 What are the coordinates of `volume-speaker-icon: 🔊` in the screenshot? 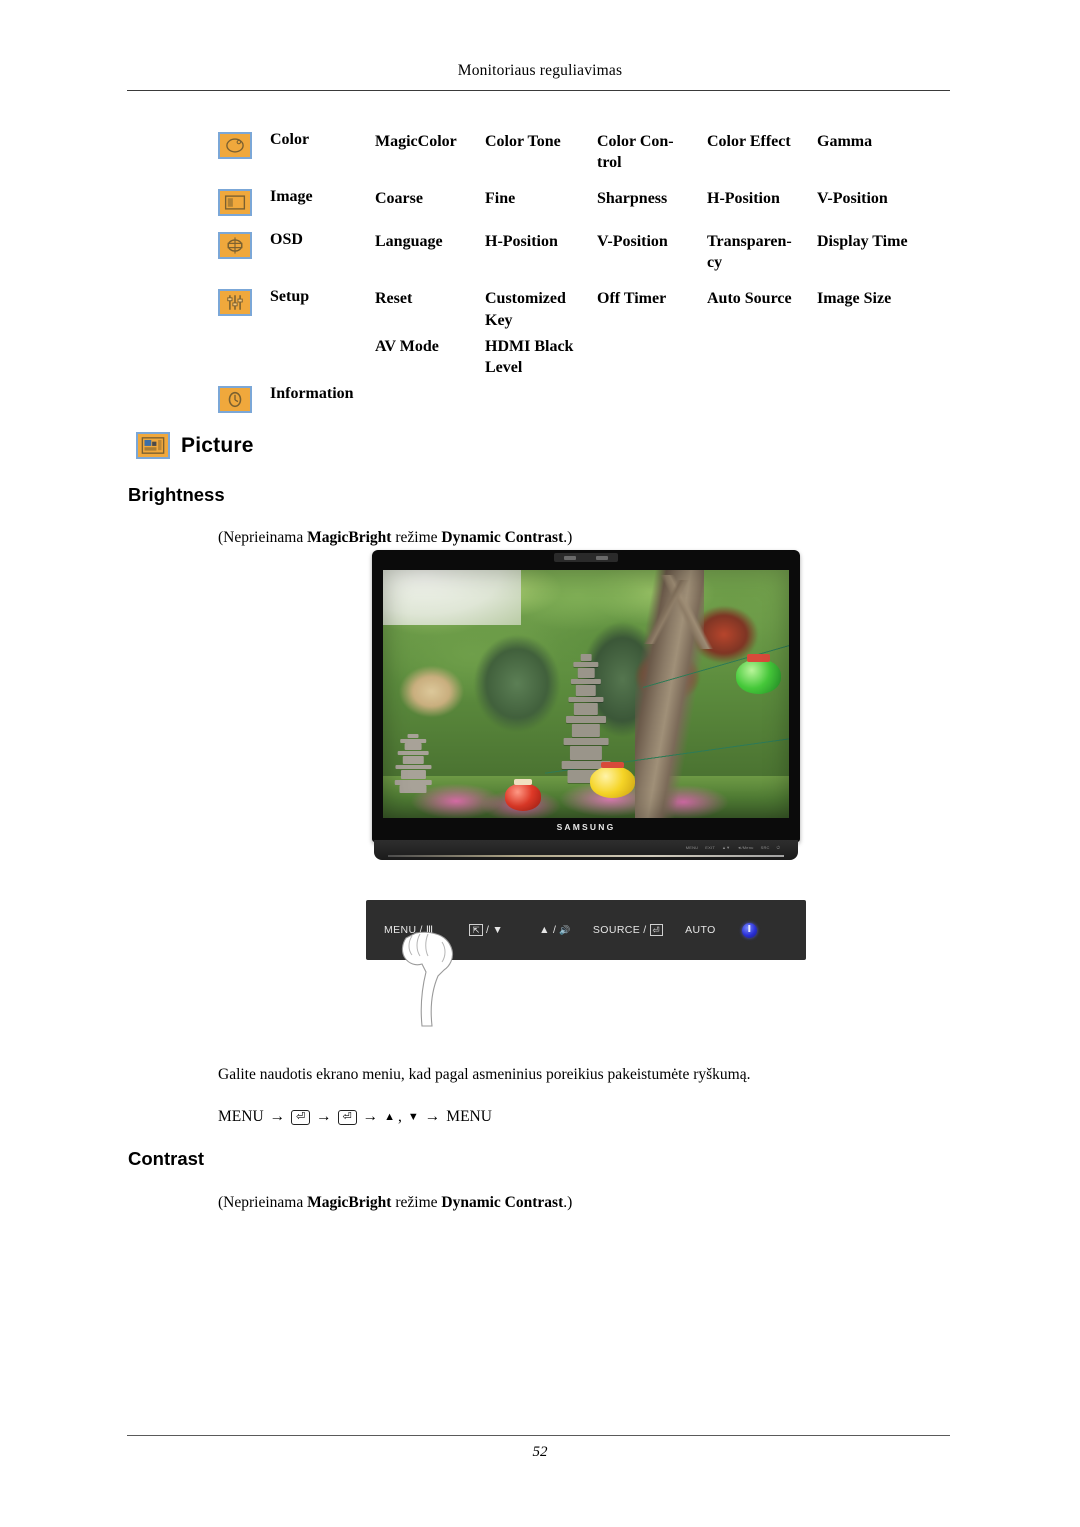 It's located at (565, 929).